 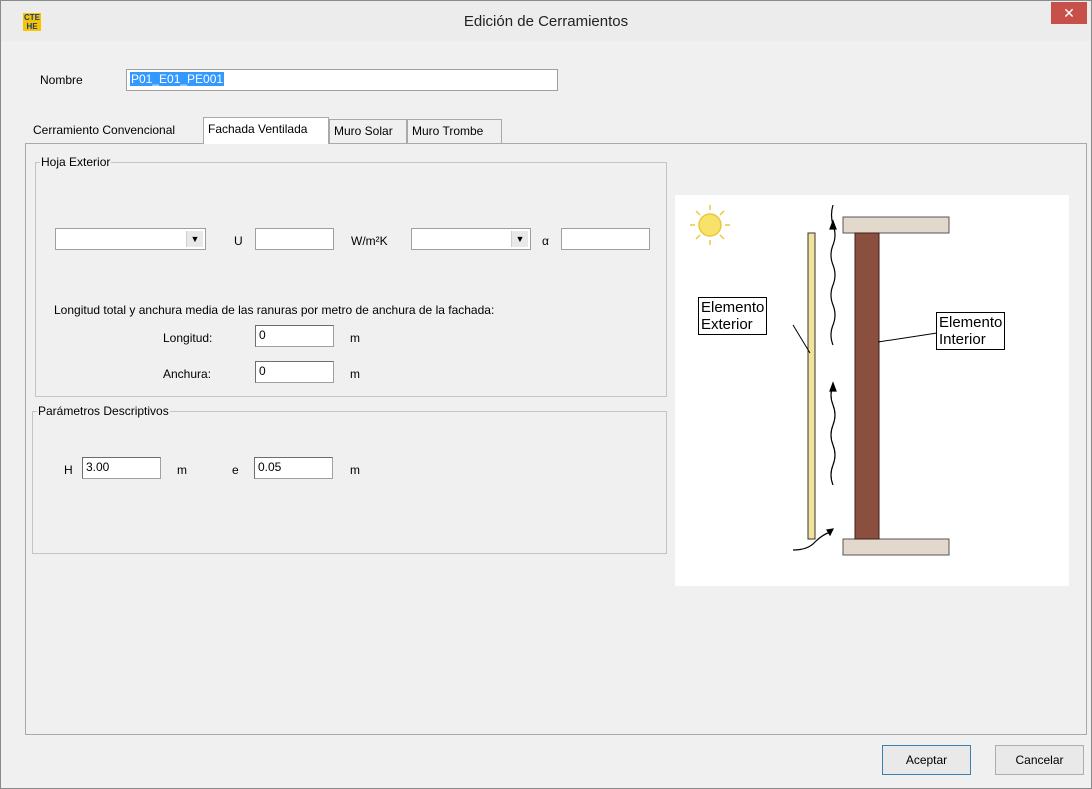 What do you see at coordinates (454, 131) in the screenshot?
I see `tab-muro-trombe: Muro Trombe` at bounding box center [454, 131].